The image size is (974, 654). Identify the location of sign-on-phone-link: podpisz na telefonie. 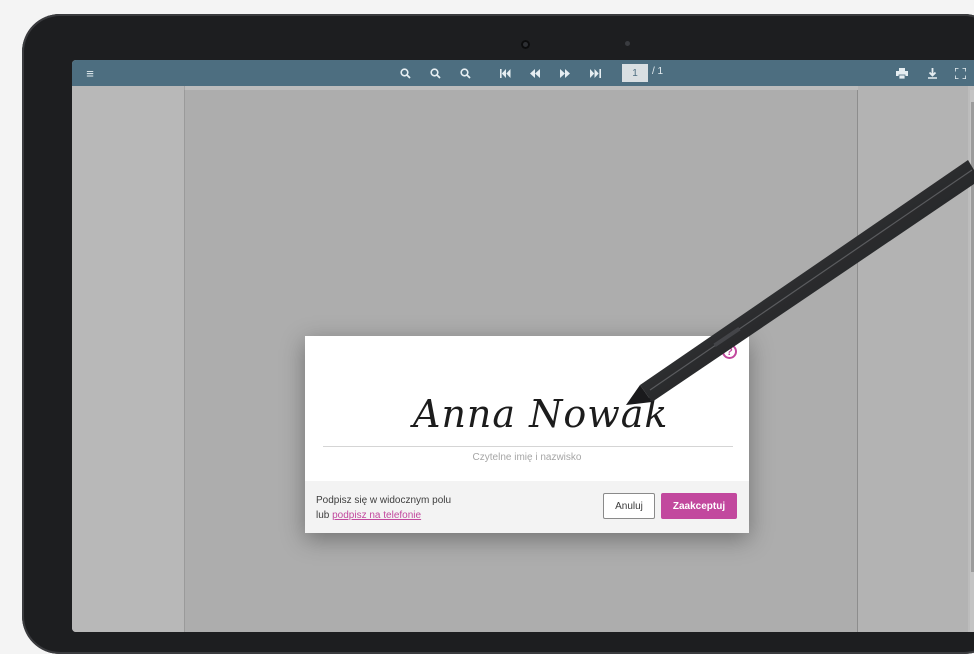
(376, 515).